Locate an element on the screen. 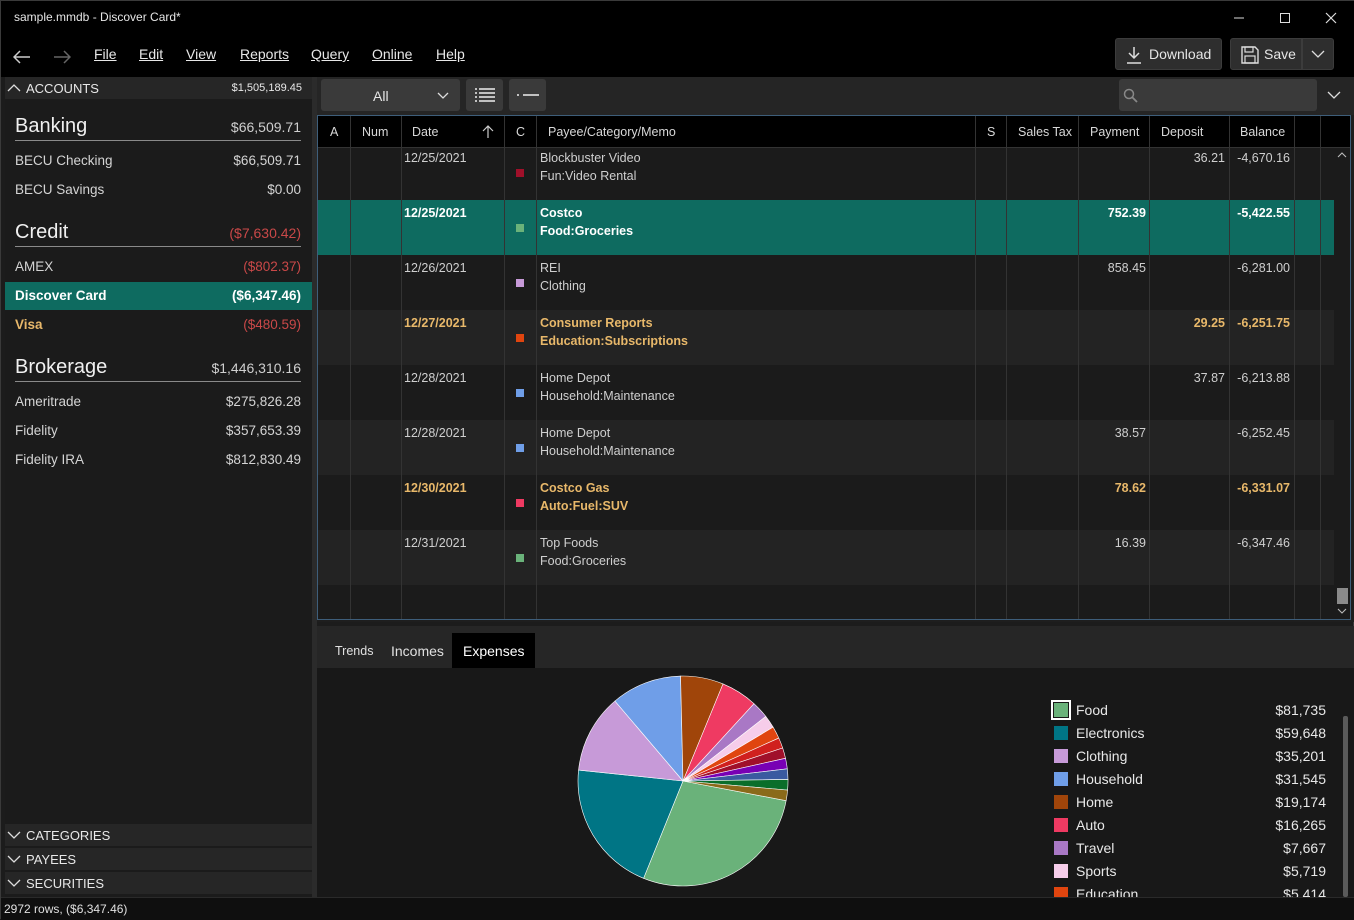 The height and width of the screenshot is (920, 1354). categories-section-header: CATEGORIES is located at coordinates (158, 835).